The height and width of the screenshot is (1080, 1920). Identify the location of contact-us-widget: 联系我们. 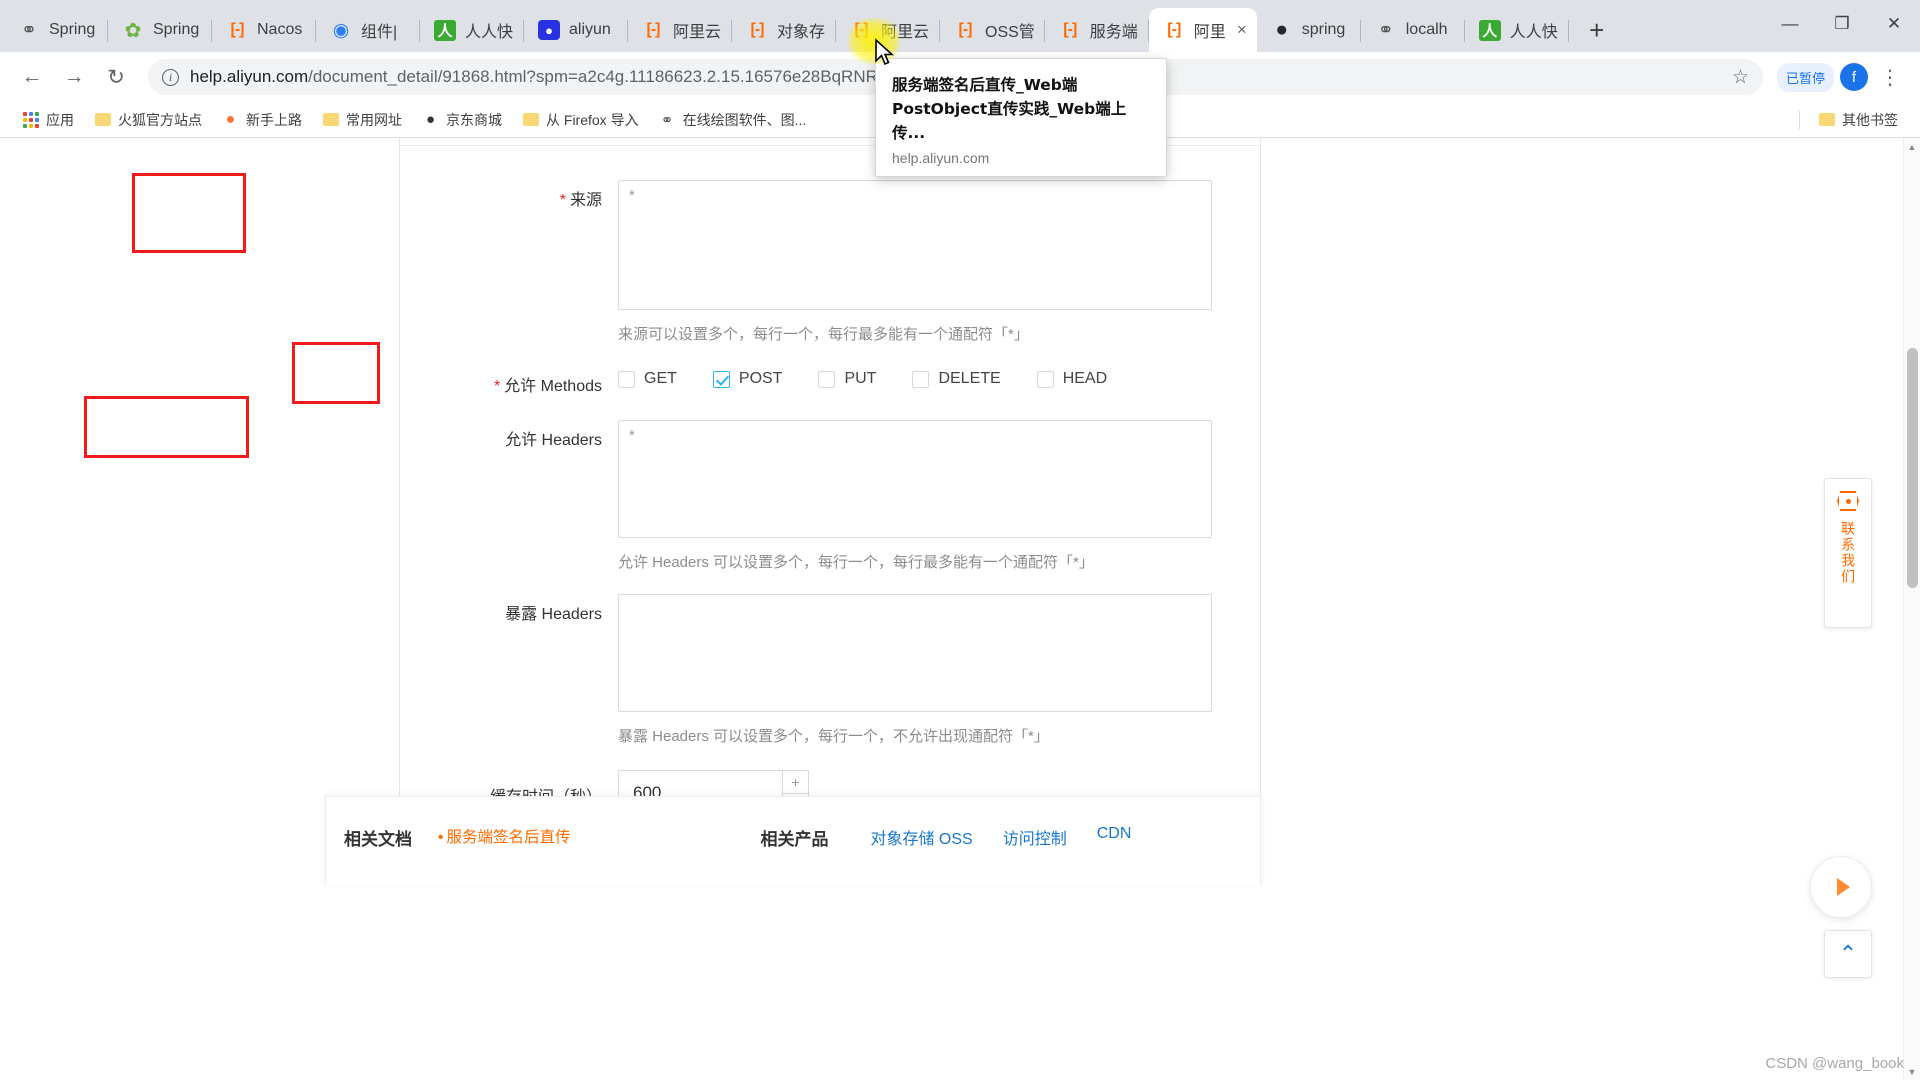
(1848, 553).